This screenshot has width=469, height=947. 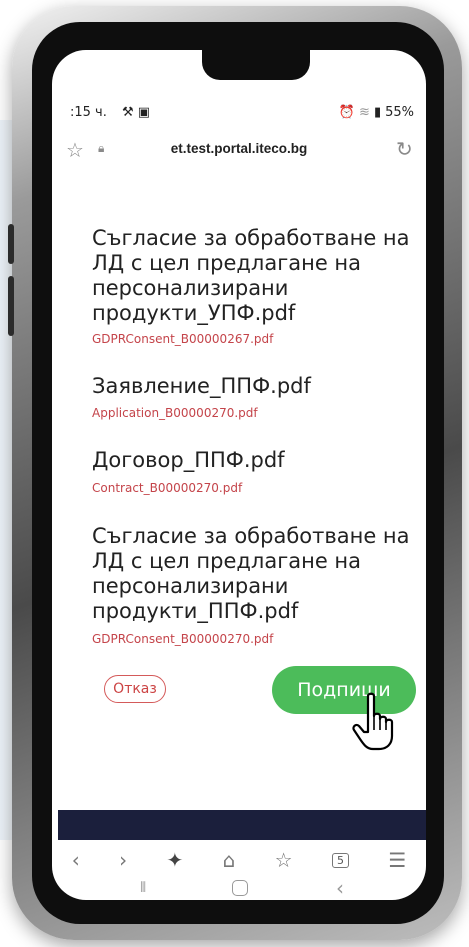 What do you see at coordinates (397, 860) in the screenshot?
I see `menu-icon: ☰` at bounding box center [397, 860].